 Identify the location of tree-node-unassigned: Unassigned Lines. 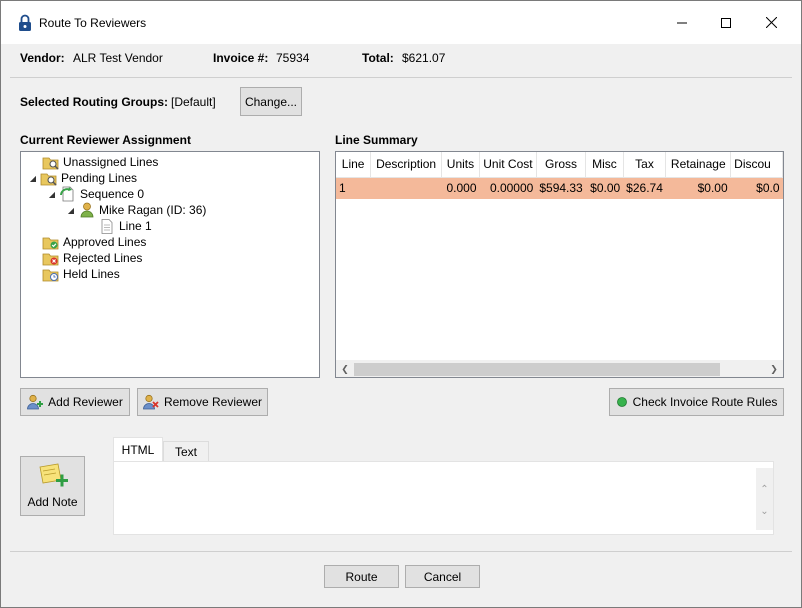
(94, 162).